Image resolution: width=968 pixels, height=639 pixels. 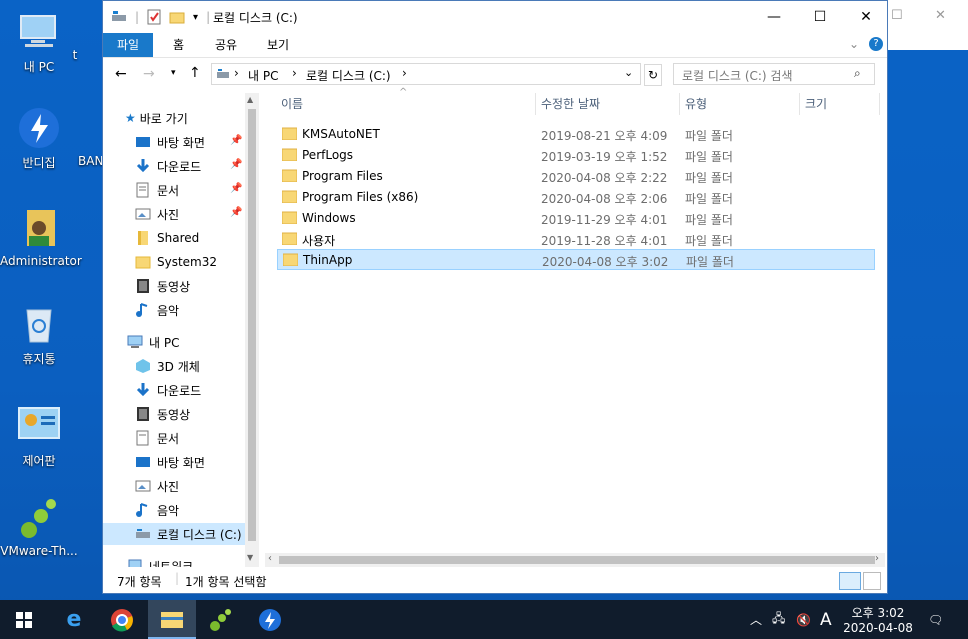 What do you see at coordinates (495, 17) in the screenshot?
I see `title-bar: | ▾ | 로컬 디스크 (C:) — ☐ ✕` at bounding box center [495, 17].